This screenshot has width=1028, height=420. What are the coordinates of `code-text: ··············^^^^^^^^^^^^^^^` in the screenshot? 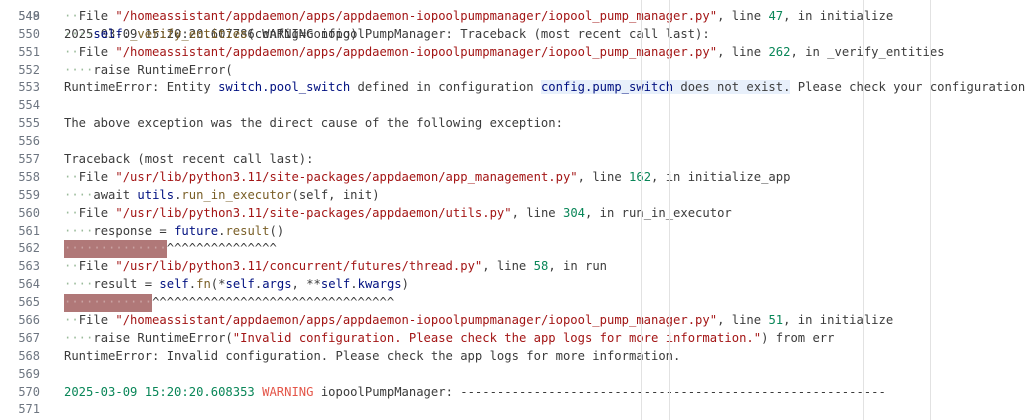 It's located at (170, 249).